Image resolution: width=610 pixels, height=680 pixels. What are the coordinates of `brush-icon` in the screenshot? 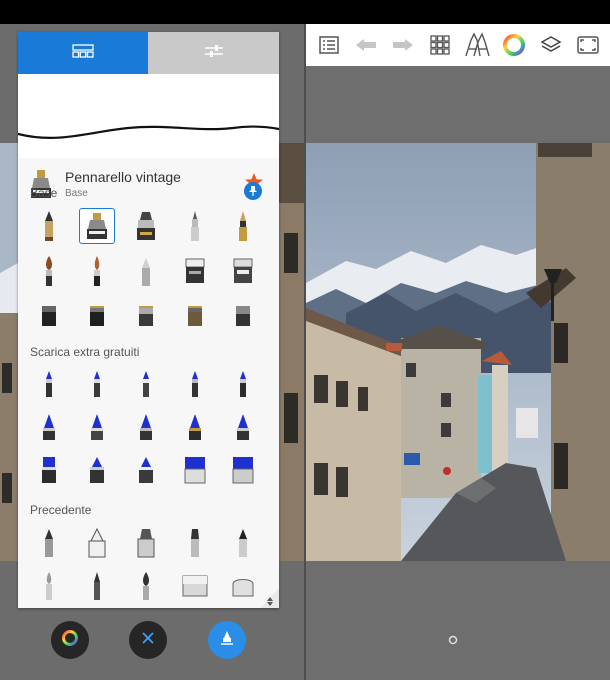 It's located at (227, 640).